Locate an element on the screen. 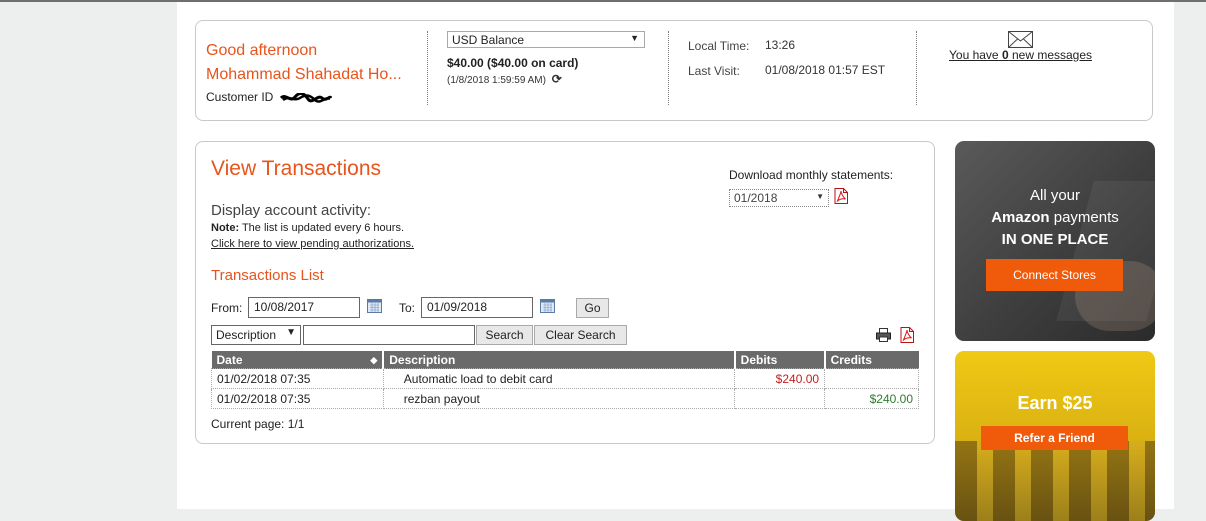 The image size is (1206, 521). balance-select-value: USD Balance is located at coordinates (488, 40).